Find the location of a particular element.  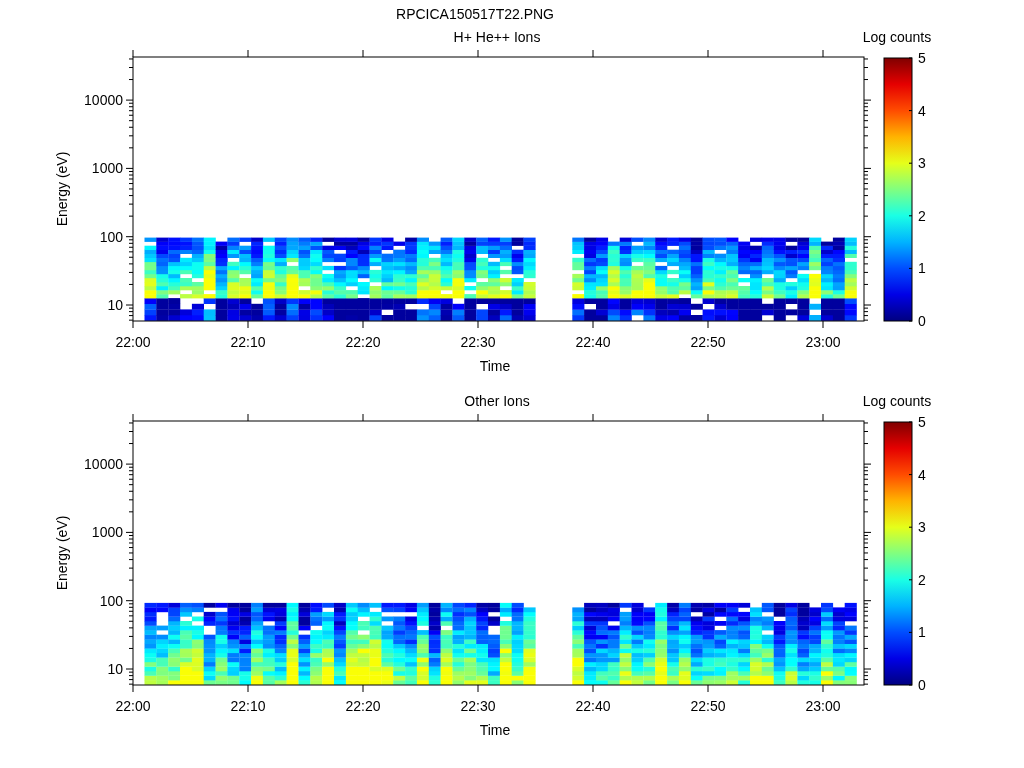

panel-title: H+ He++ Ions is located at coordinates (497, 37).